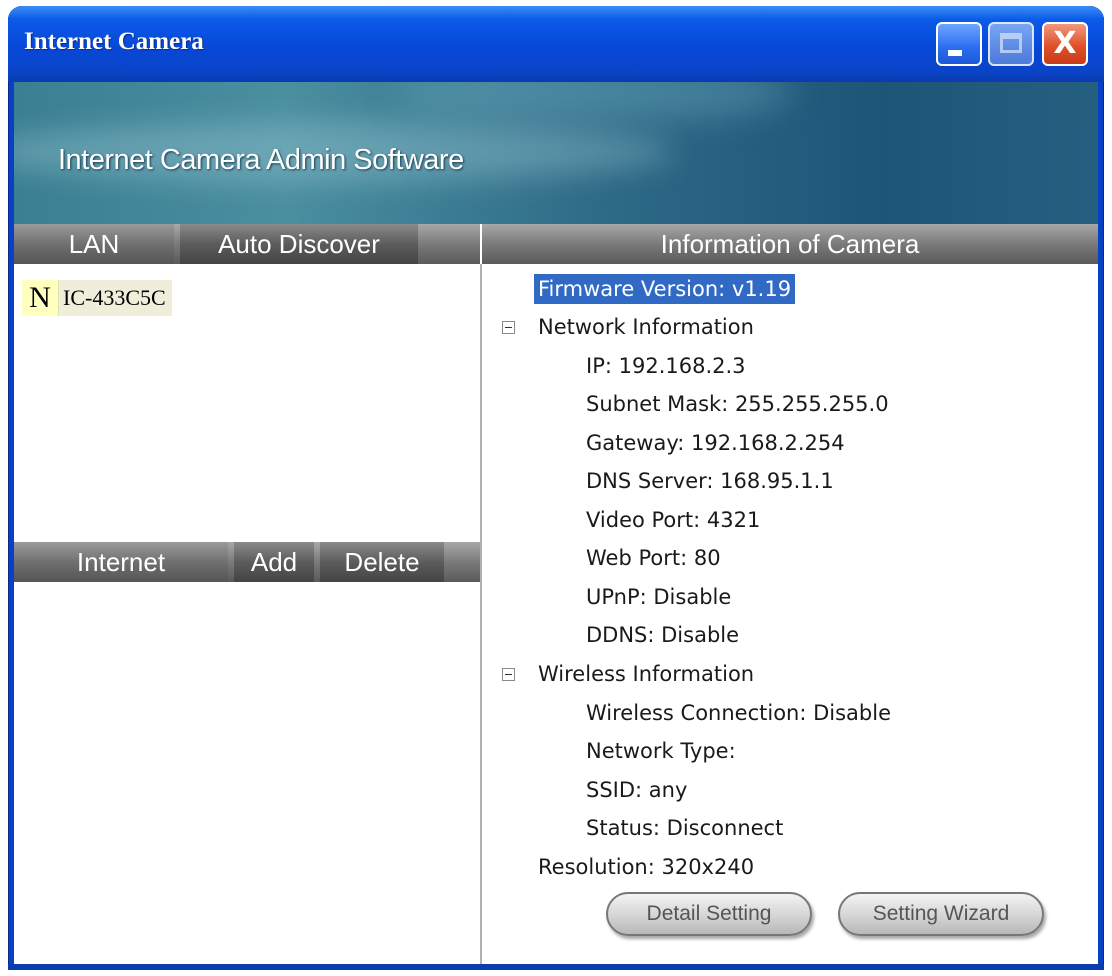 Image resolution: width=1112 pixels, height=976 pixels. I want to click on tab-lan: LAN, so click(94, 244).